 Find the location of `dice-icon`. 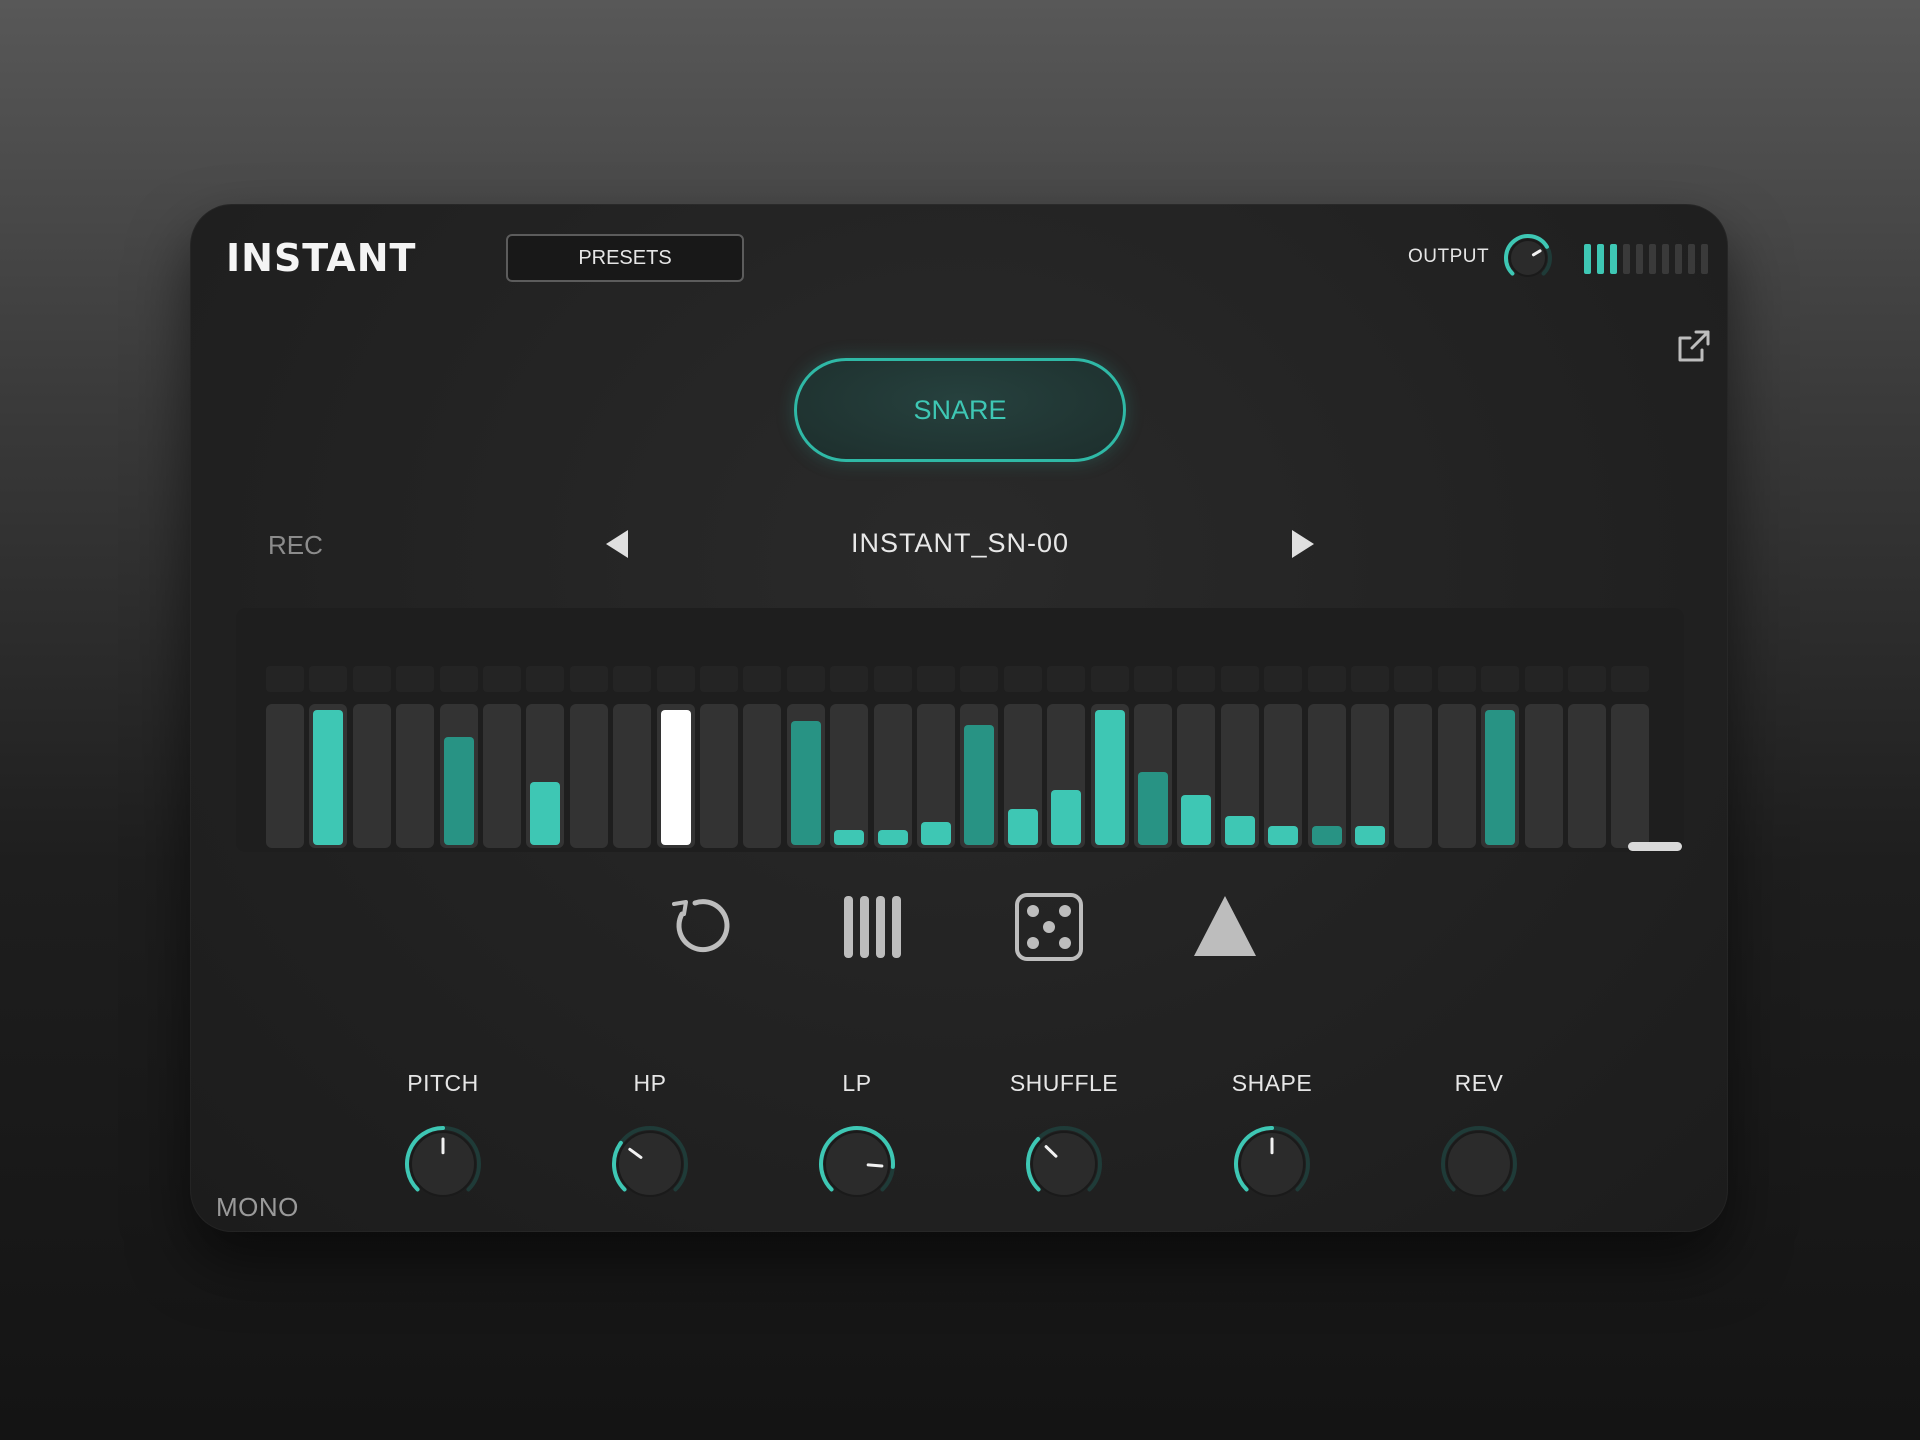

dice-icon is located at coordinates (1049, 927).